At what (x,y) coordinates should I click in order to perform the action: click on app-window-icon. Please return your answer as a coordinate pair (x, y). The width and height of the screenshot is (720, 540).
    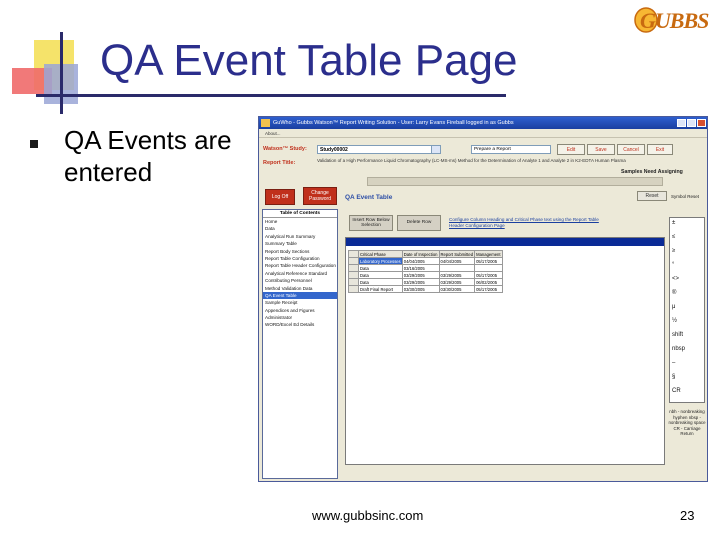
    Looking at the image, I should click on (265, 123).